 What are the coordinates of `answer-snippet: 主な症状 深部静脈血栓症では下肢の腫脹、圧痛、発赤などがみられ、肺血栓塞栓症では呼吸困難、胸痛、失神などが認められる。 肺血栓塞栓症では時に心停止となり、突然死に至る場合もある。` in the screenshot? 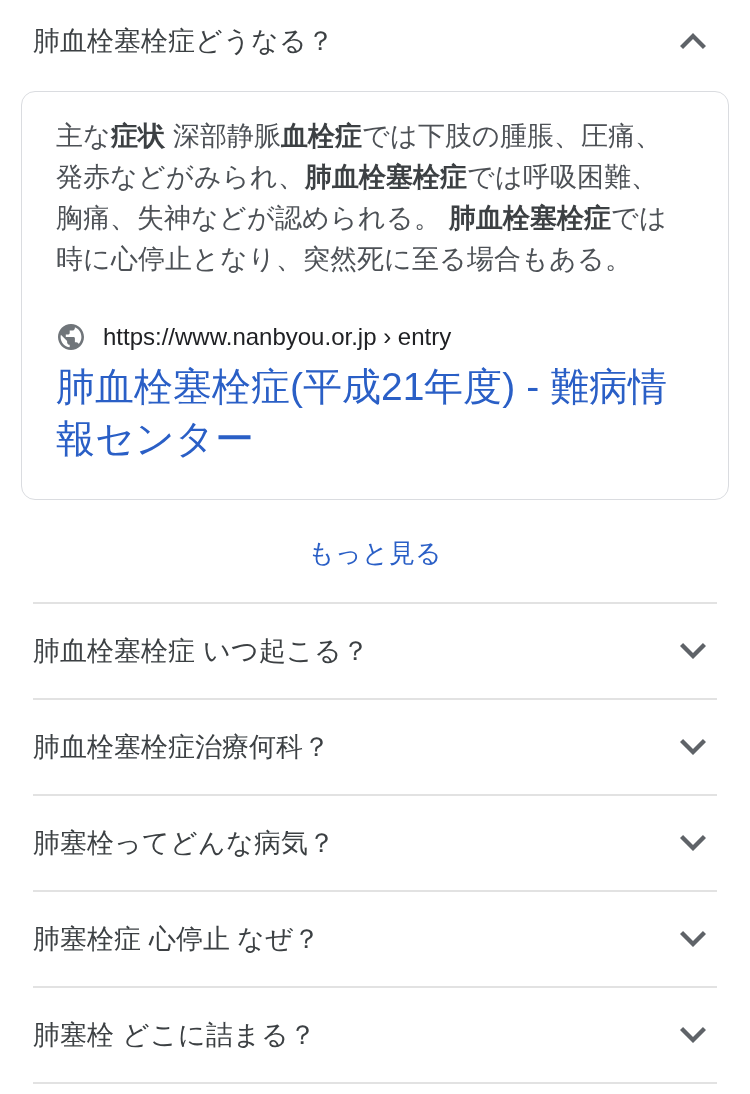 It's located at (362, 198).